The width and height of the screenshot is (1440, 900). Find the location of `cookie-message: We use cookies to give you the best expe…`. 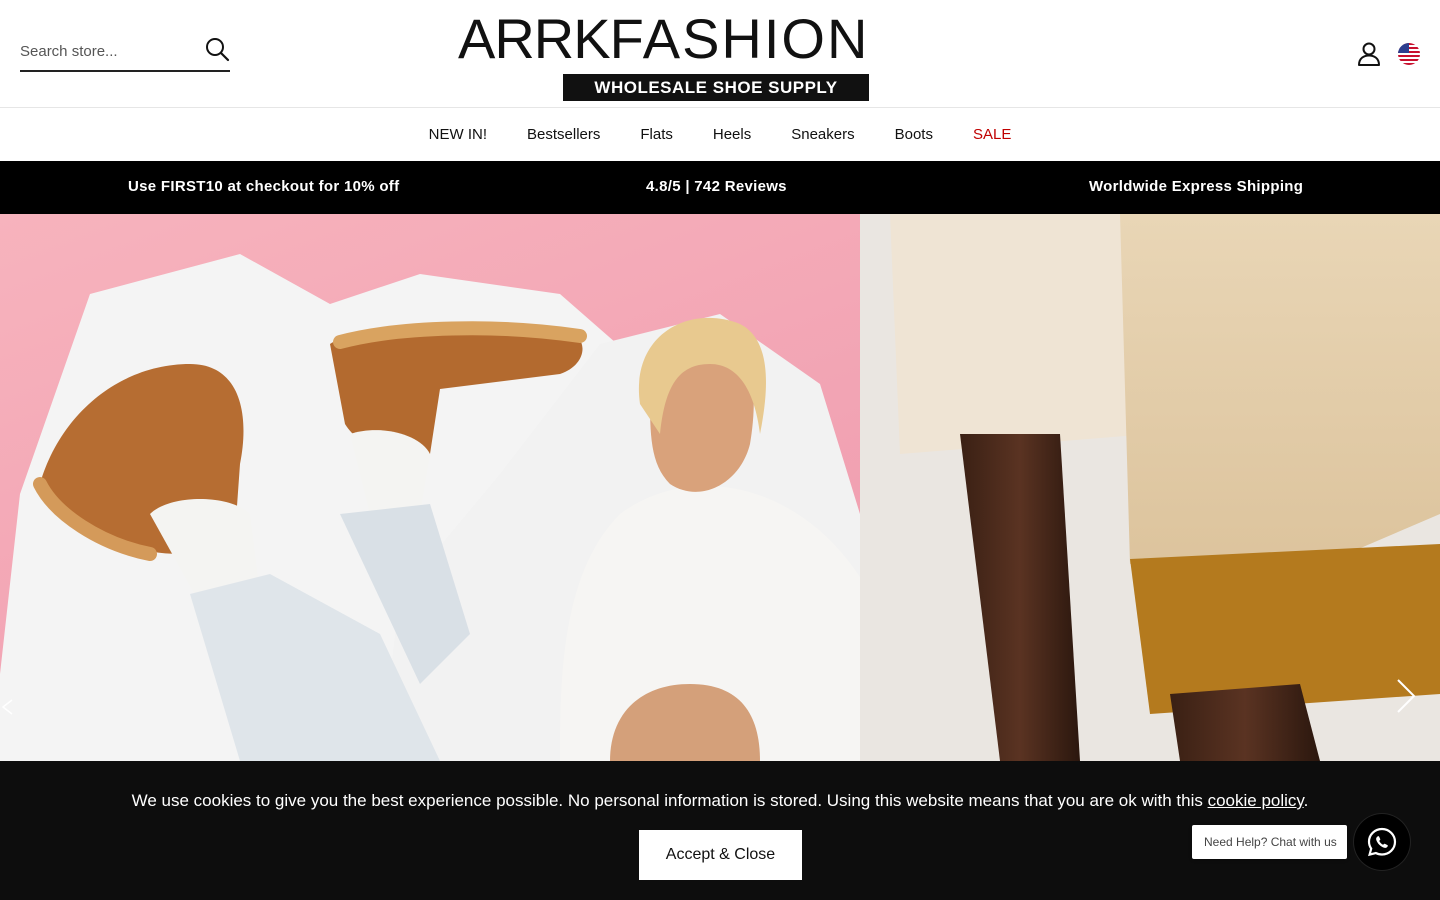

cookie-message: We use cookies to give you the best expe… is located at coordinates (720, 801).